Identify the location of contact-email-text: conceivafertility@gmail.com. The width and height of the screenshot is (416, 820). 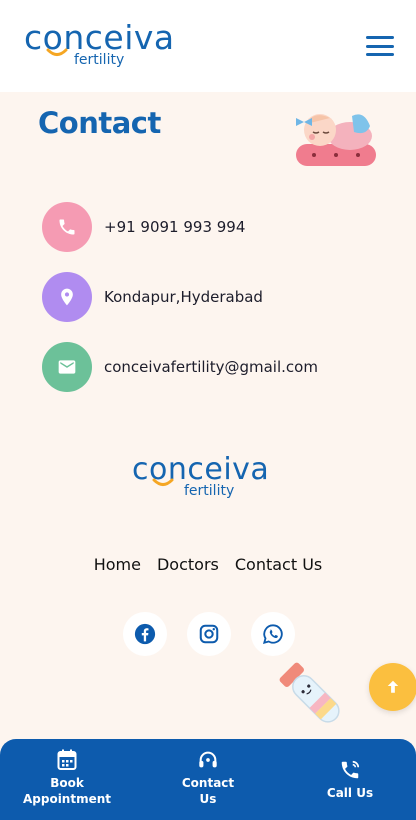
(211, 367).